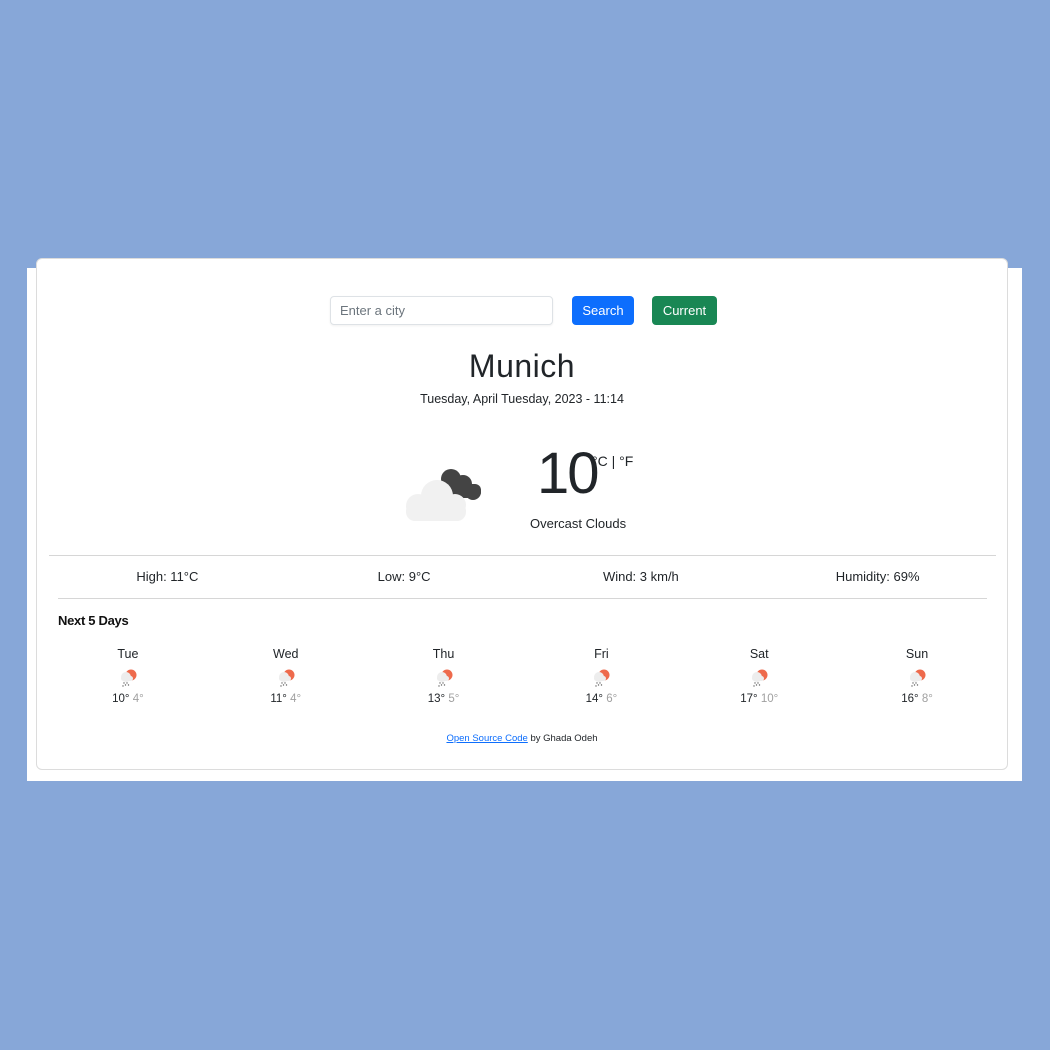  What do you see at coordinates (486, 738) in the screenshot?
I see `open-source-code-link: Open Source Code` at bounding box center [486, 738].